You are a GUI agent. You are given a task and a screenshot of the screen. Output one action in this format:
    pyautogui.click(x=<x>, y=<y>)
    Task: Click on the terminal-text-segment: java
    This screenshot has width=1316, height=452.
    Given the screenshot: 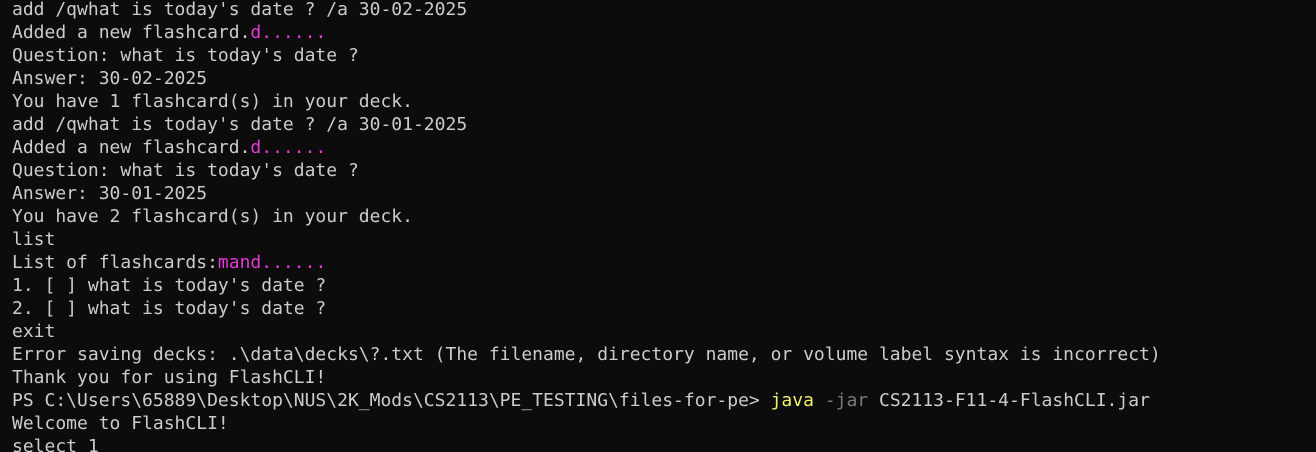 What is the action you would take?
    pyautogui.click(x=792, y=400)
    